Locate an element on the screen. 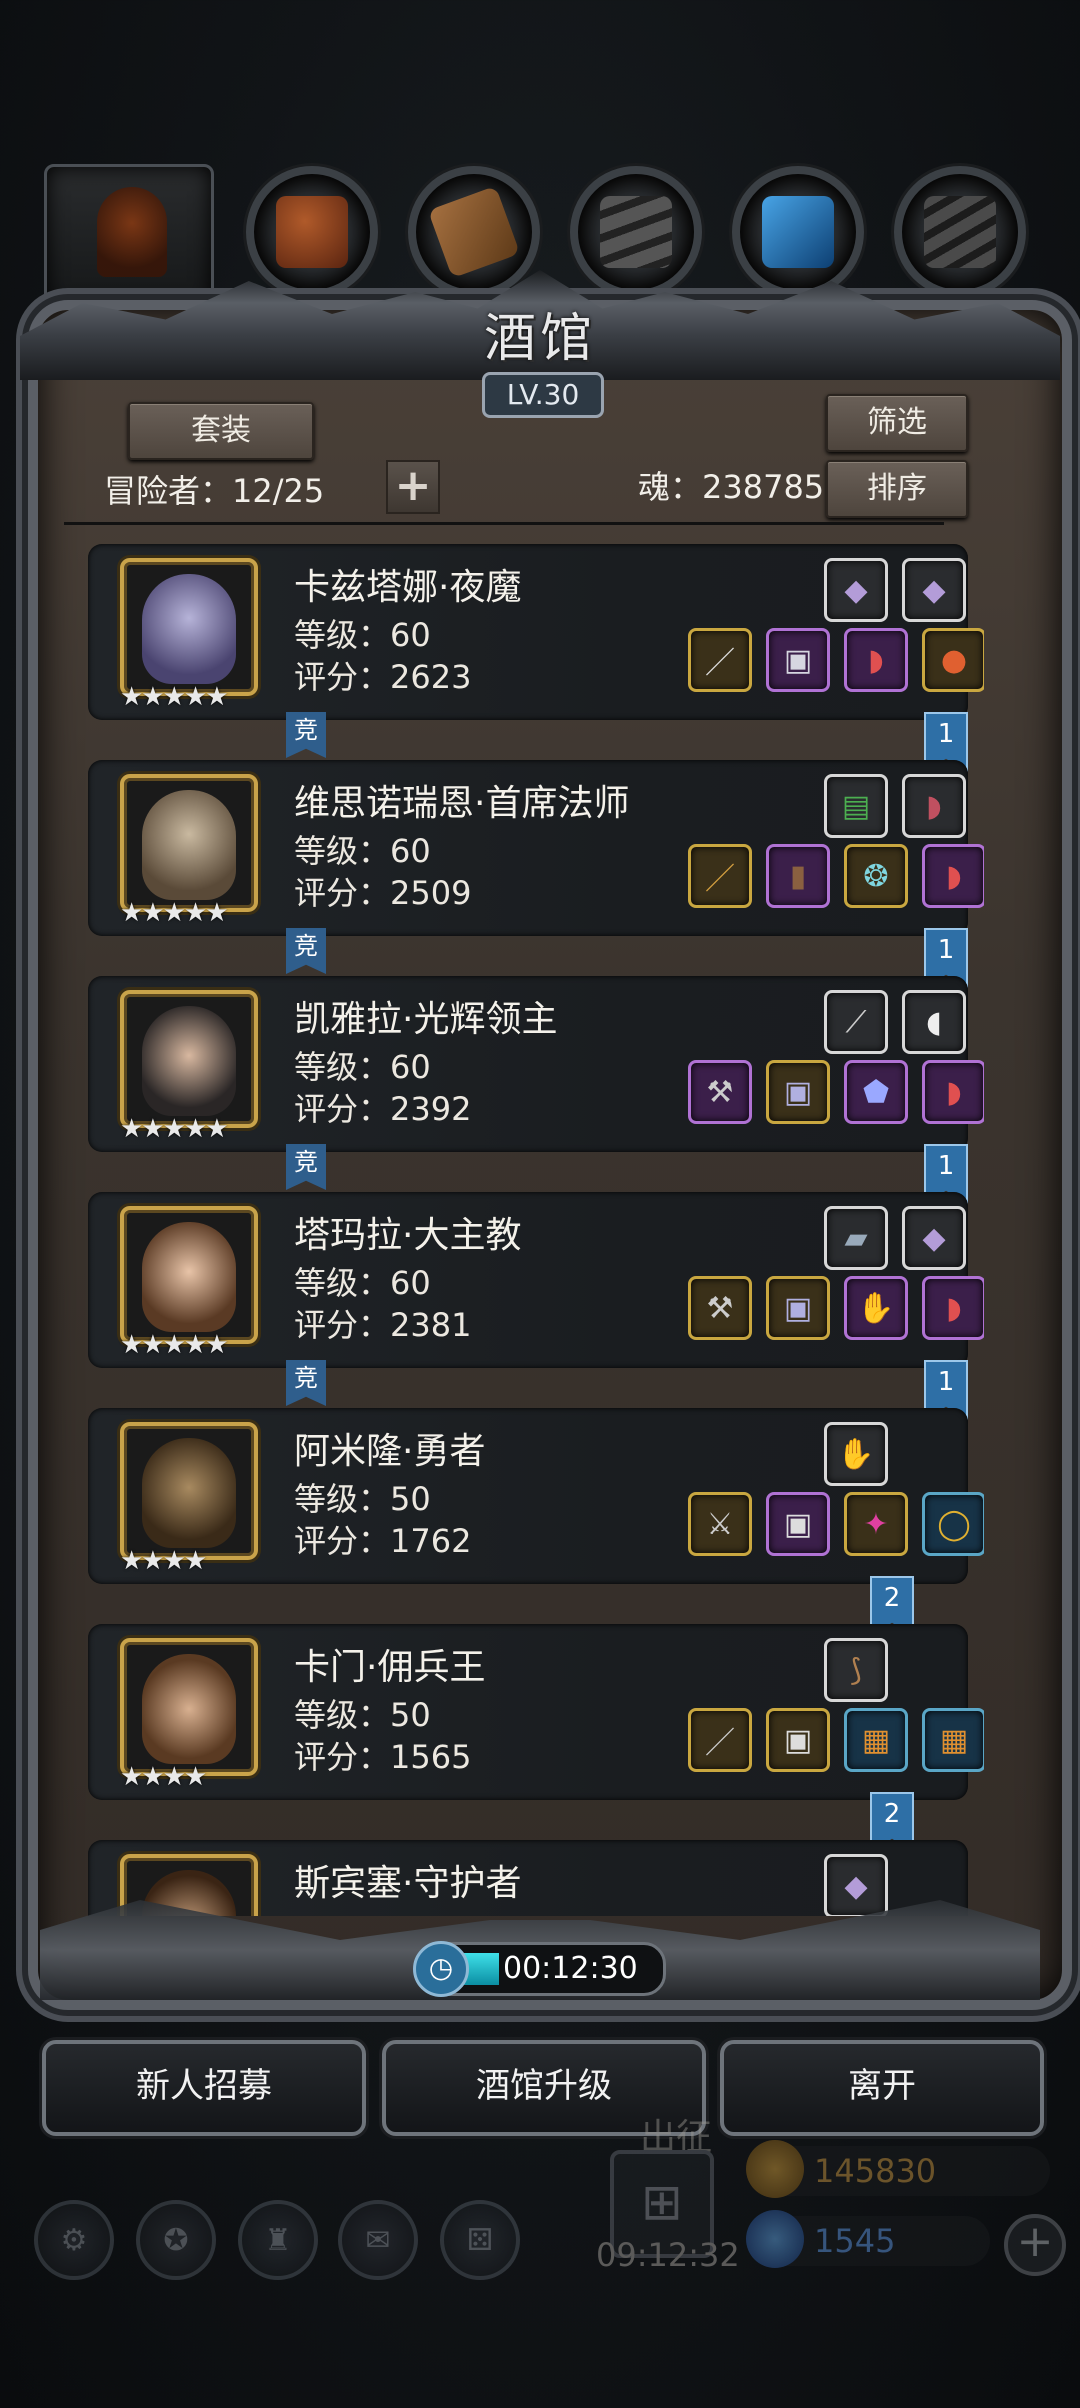 The image size is (1080, 2408). amulet-icon: ✦ is located at coordinates (876, 1524).